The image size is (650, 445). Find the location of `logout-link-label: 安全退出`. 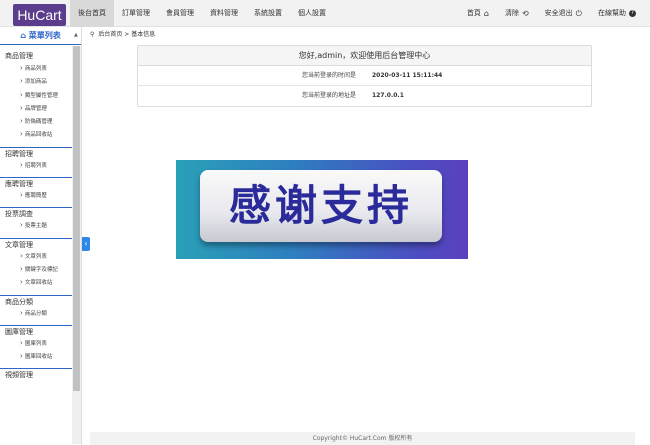

logout-link-label: 安全退出 is located at coordinates (558, 13).